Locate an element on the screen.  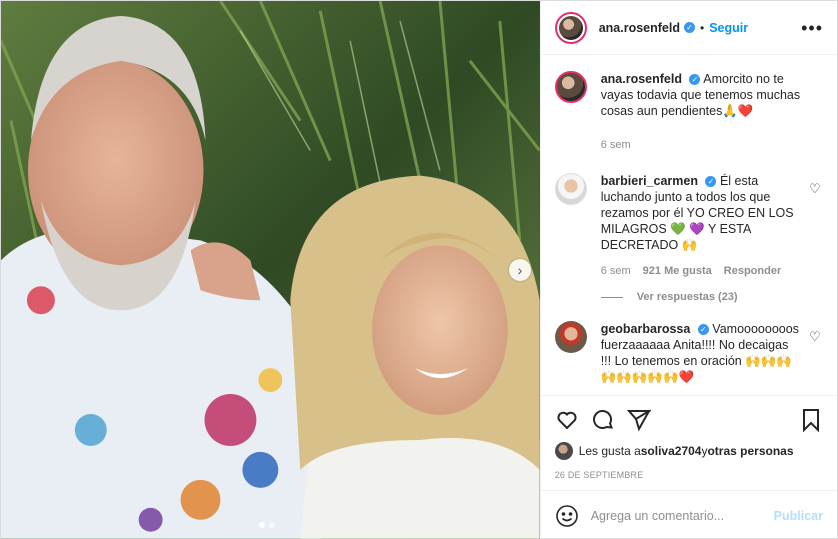
view-replies-button: Ver respuestas (23) is located at coordinates (711, 297).